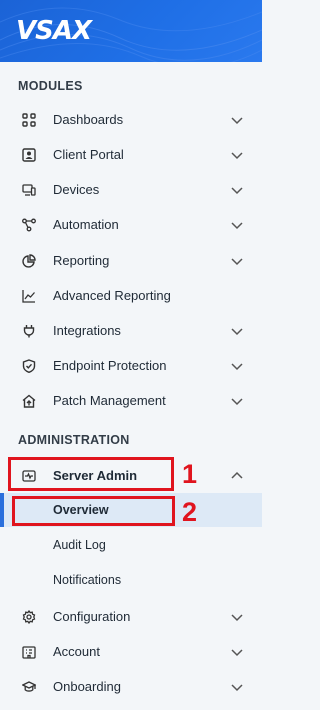 The width and height of the screenshot is (320, 710). Describe the element at coordinates (29, 120) in the screenshot. I see `grid-icon` at that location.